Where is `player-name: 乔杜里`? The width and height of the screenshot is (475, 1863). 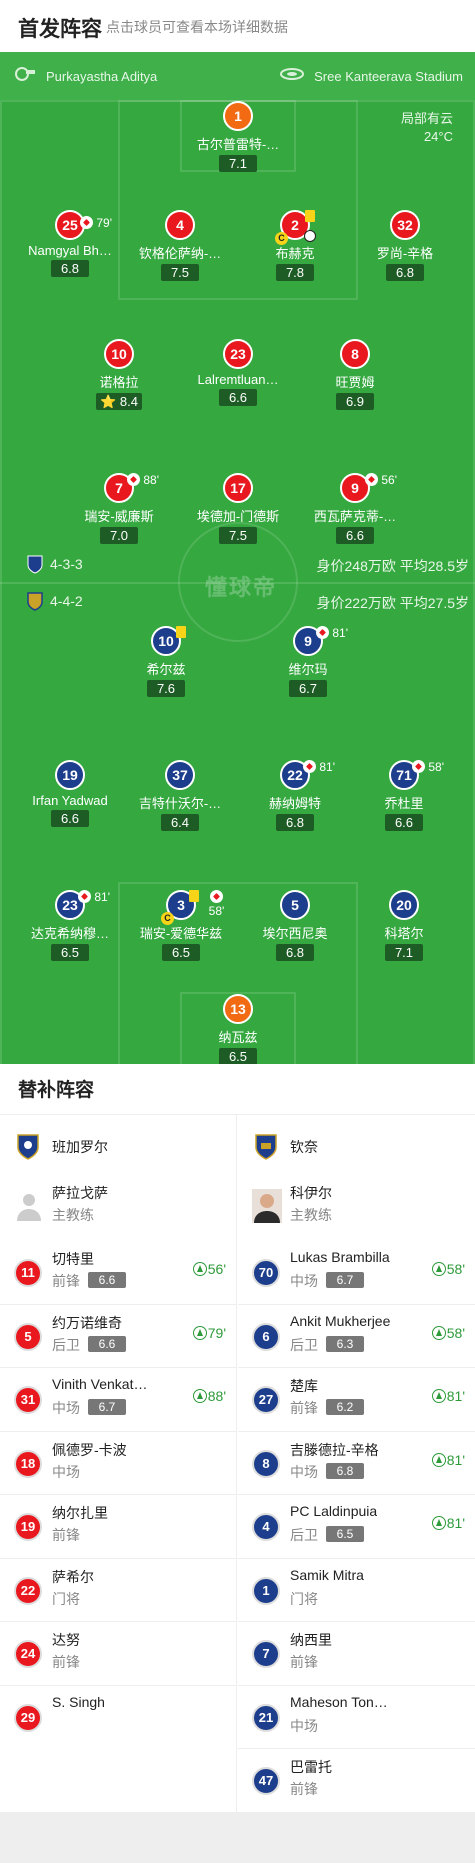
player-name: 乔杜里 is located at coordinates (404, 803).